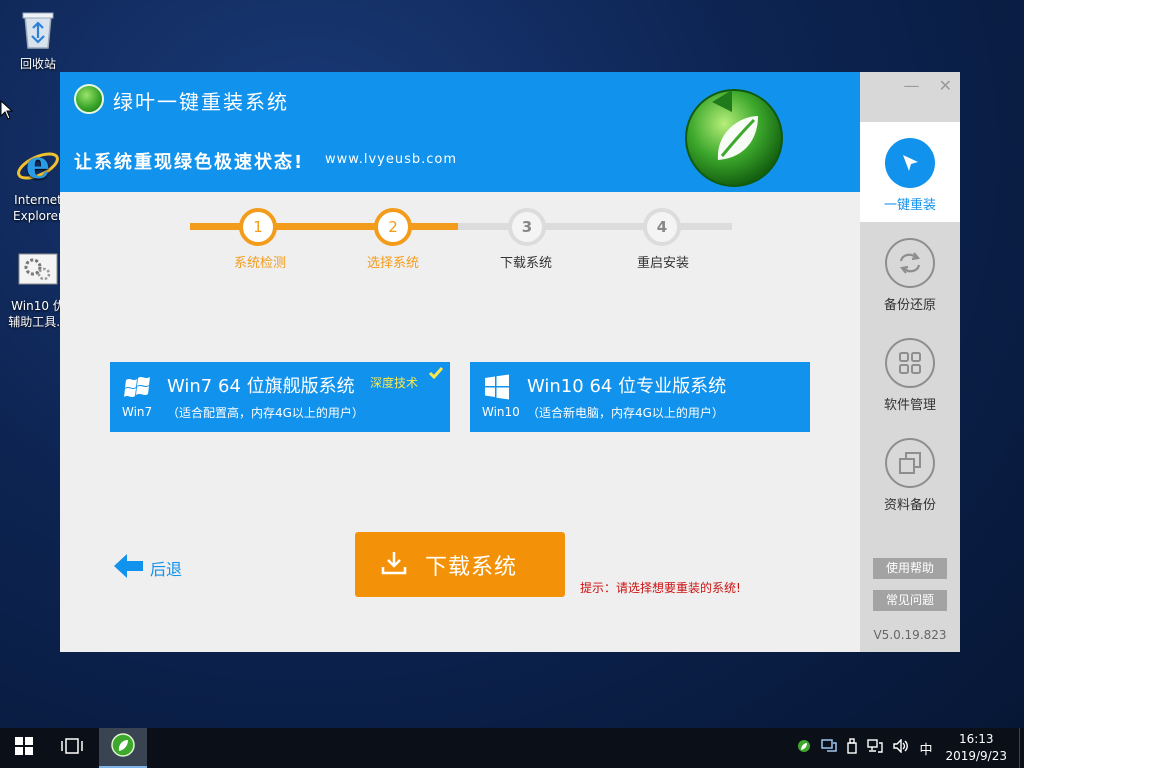  Describe the element at coordinates (627, 386) in the screenshot. I see `system-title: Win10 64 位专业版系统` at that location.